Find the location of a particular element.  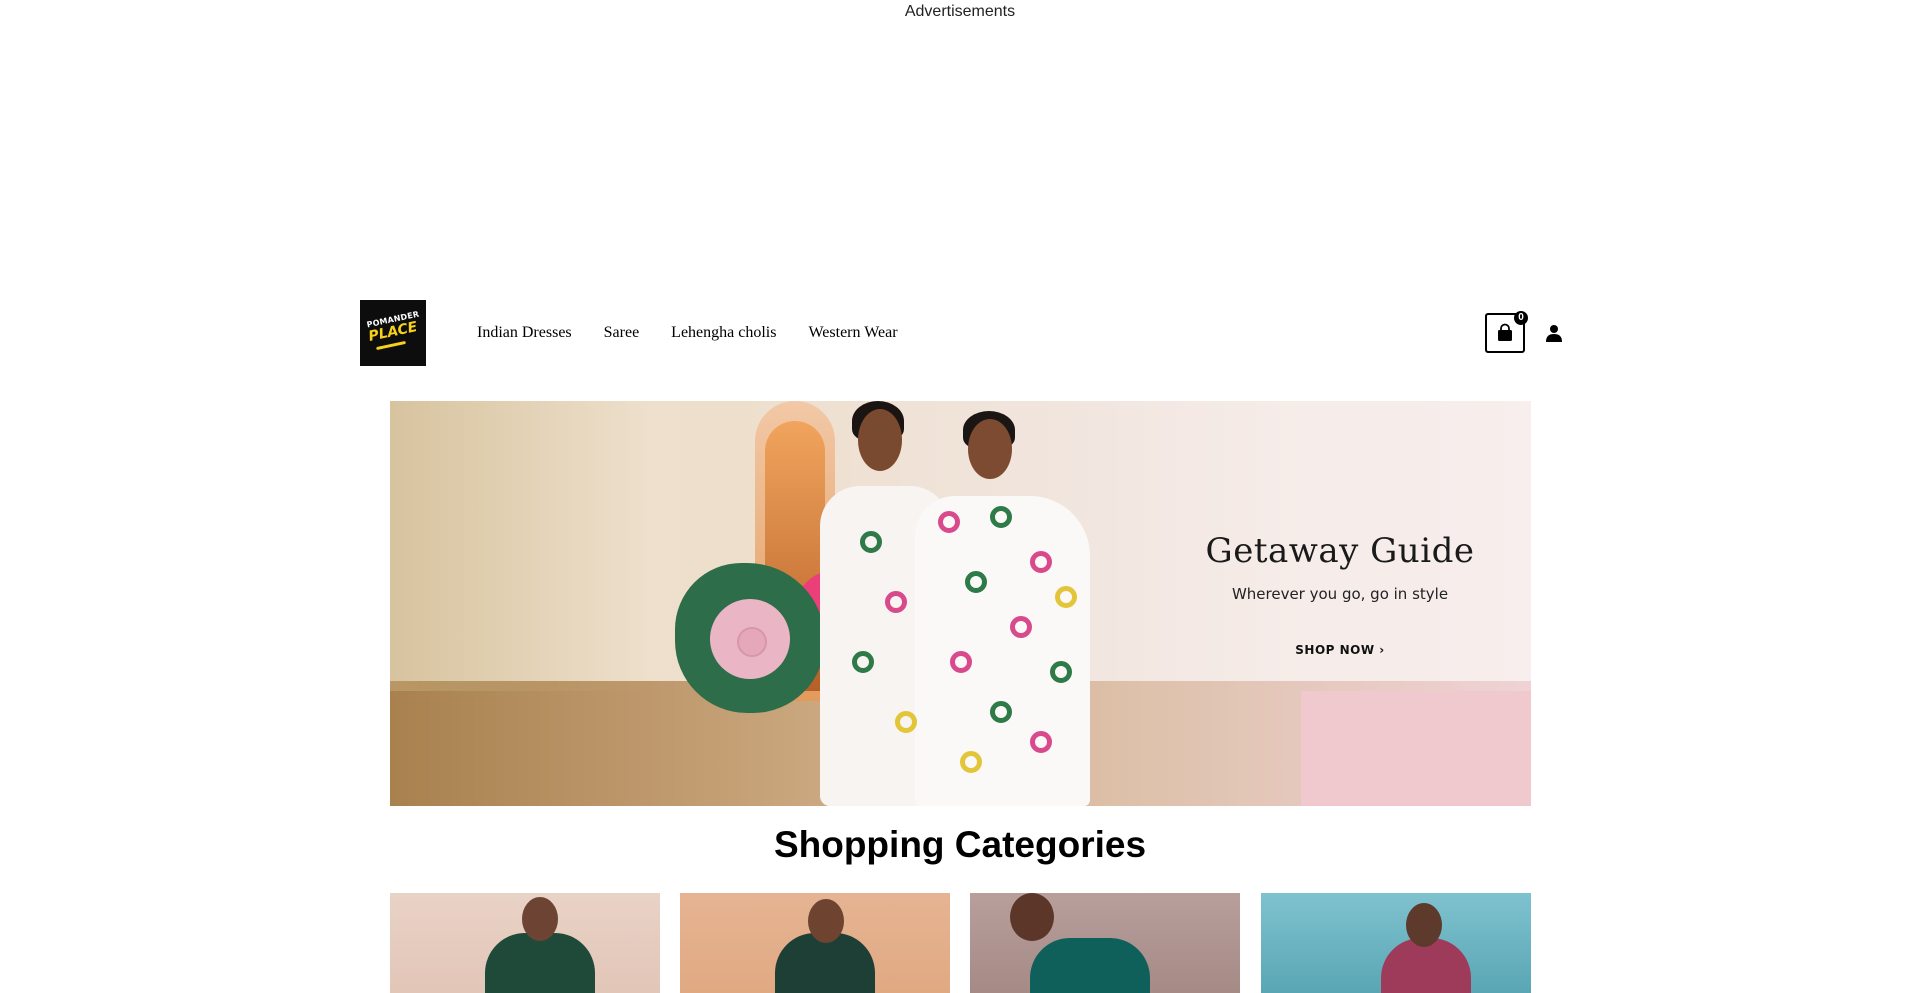

model-left-head is located at coordinates (880, 440).